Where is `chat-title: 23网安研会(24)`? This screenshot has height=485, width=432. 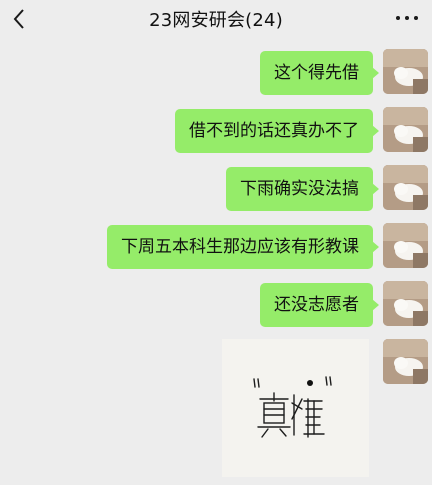 chat-title: 23网安研会(24) is located at coordinates (216, 20).